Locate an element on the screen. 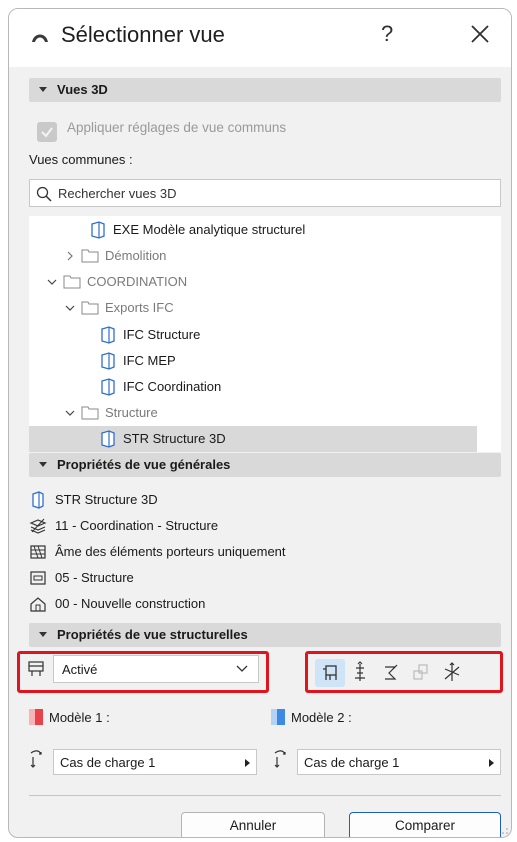 This screenshot has height=842, width=517. tree-item-label: IFC Coordination is located at coordinates (172, 386).